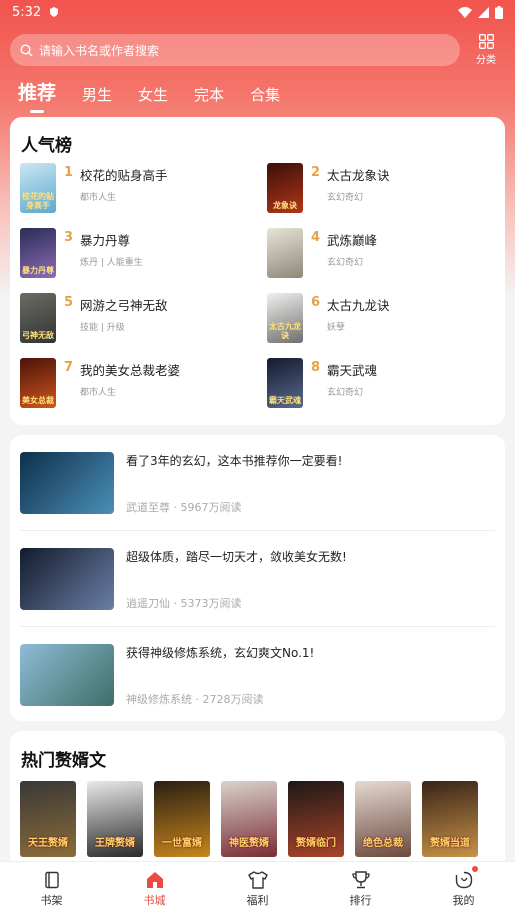  What do you see at coordinates (124, 175) in the screenshot?
I see `book-title: 校花的贴身高手` at bounding box center [124, 175].